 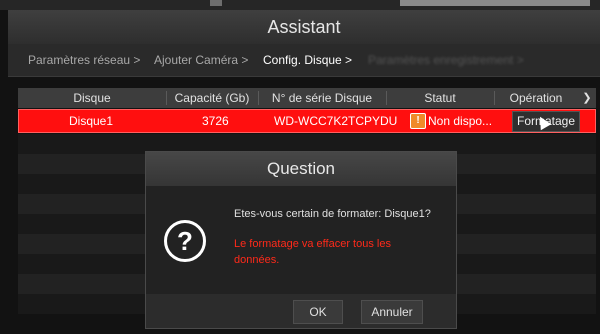 I want to click on cell-serial: WD-WCC7K2TCPYDU, so click(x=336, y=121).